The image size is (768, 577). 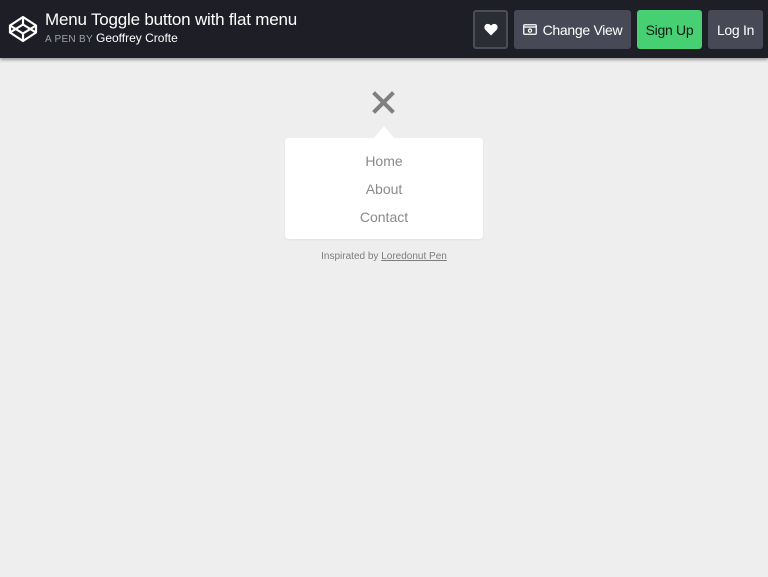 I want to click on menu-item-home: Home, so click(x=384, y=161).